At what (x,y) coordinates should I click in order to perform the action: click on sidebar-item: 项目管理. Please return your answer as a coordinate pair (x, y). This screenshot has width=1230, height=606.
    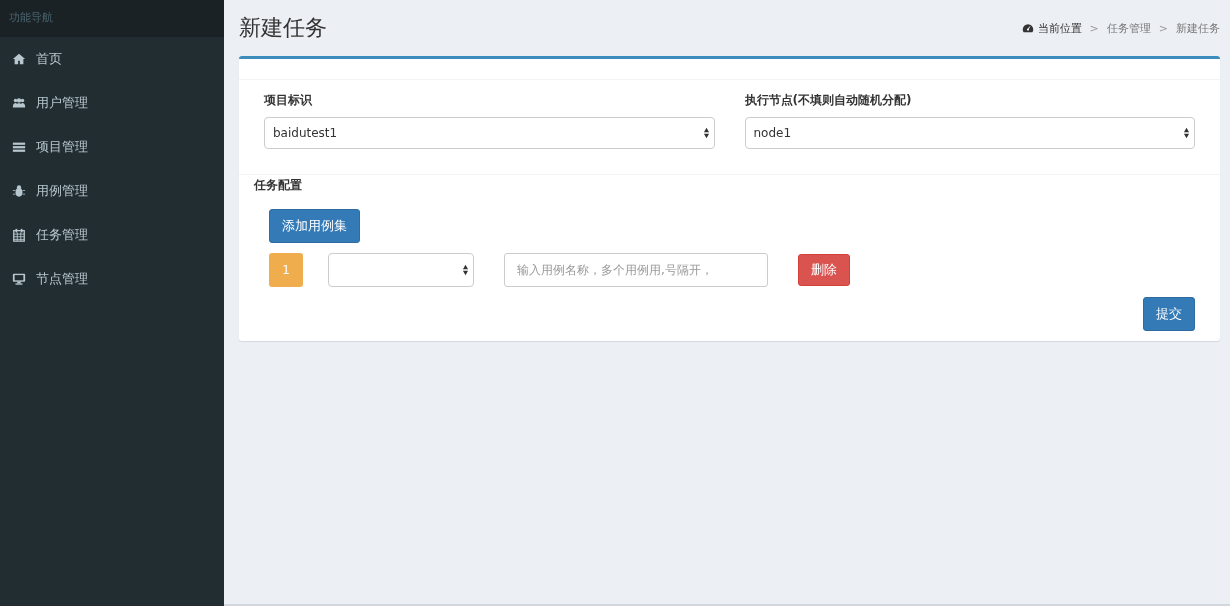
    Looking at the image, I should click on (112, 147).